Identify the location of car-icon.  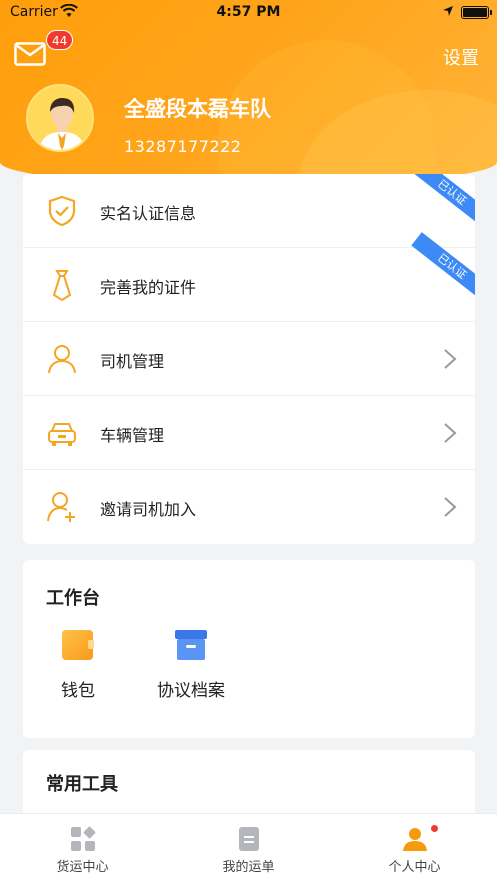
(62, 433).